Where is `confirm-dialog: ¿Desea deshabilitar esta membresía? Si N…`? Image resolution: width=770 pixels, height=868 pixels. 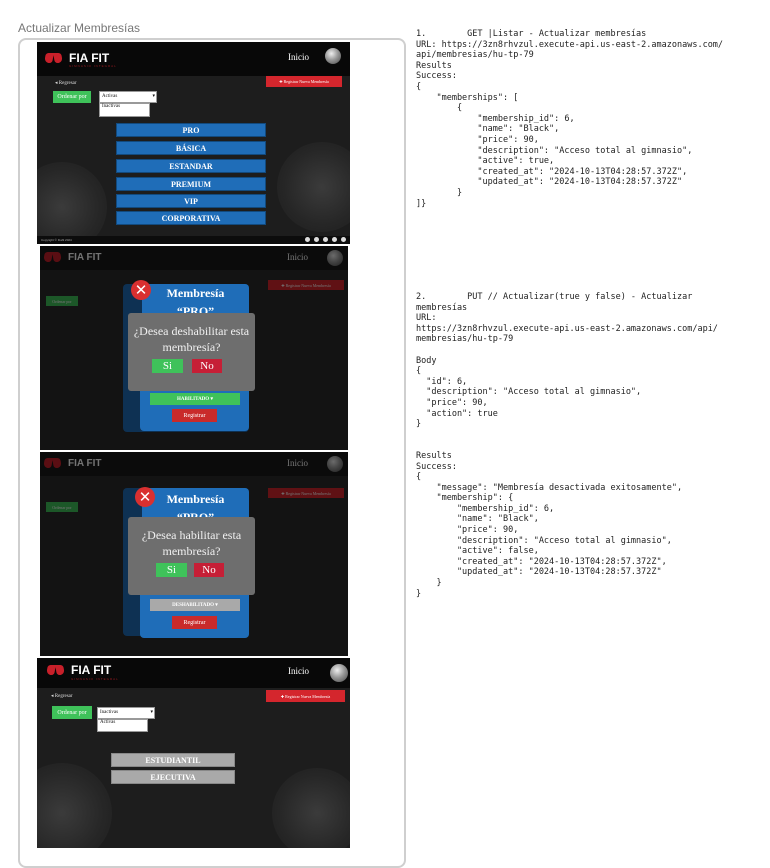 confirm-dialog: ¿Desea deshabilitar esta membresía? Si N… is located at coordinates (191, 352).